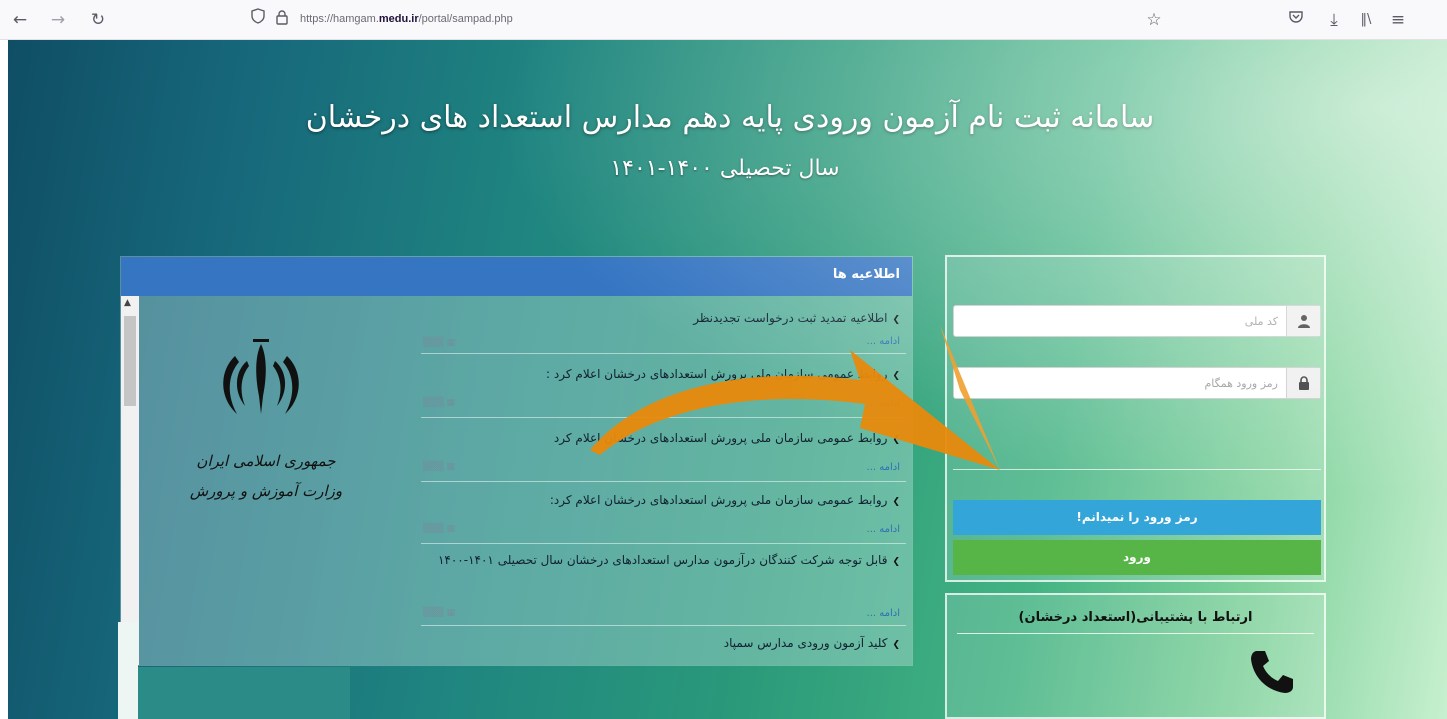 Image resolution: width=1447 pixels, height=719 pixels. What do you see at coordinates (1135, 617) in the screenshot?
I see `support-title: ارتباط با پشتیبانی(استعداد درخشان)` at bounding box center [1135, 617].